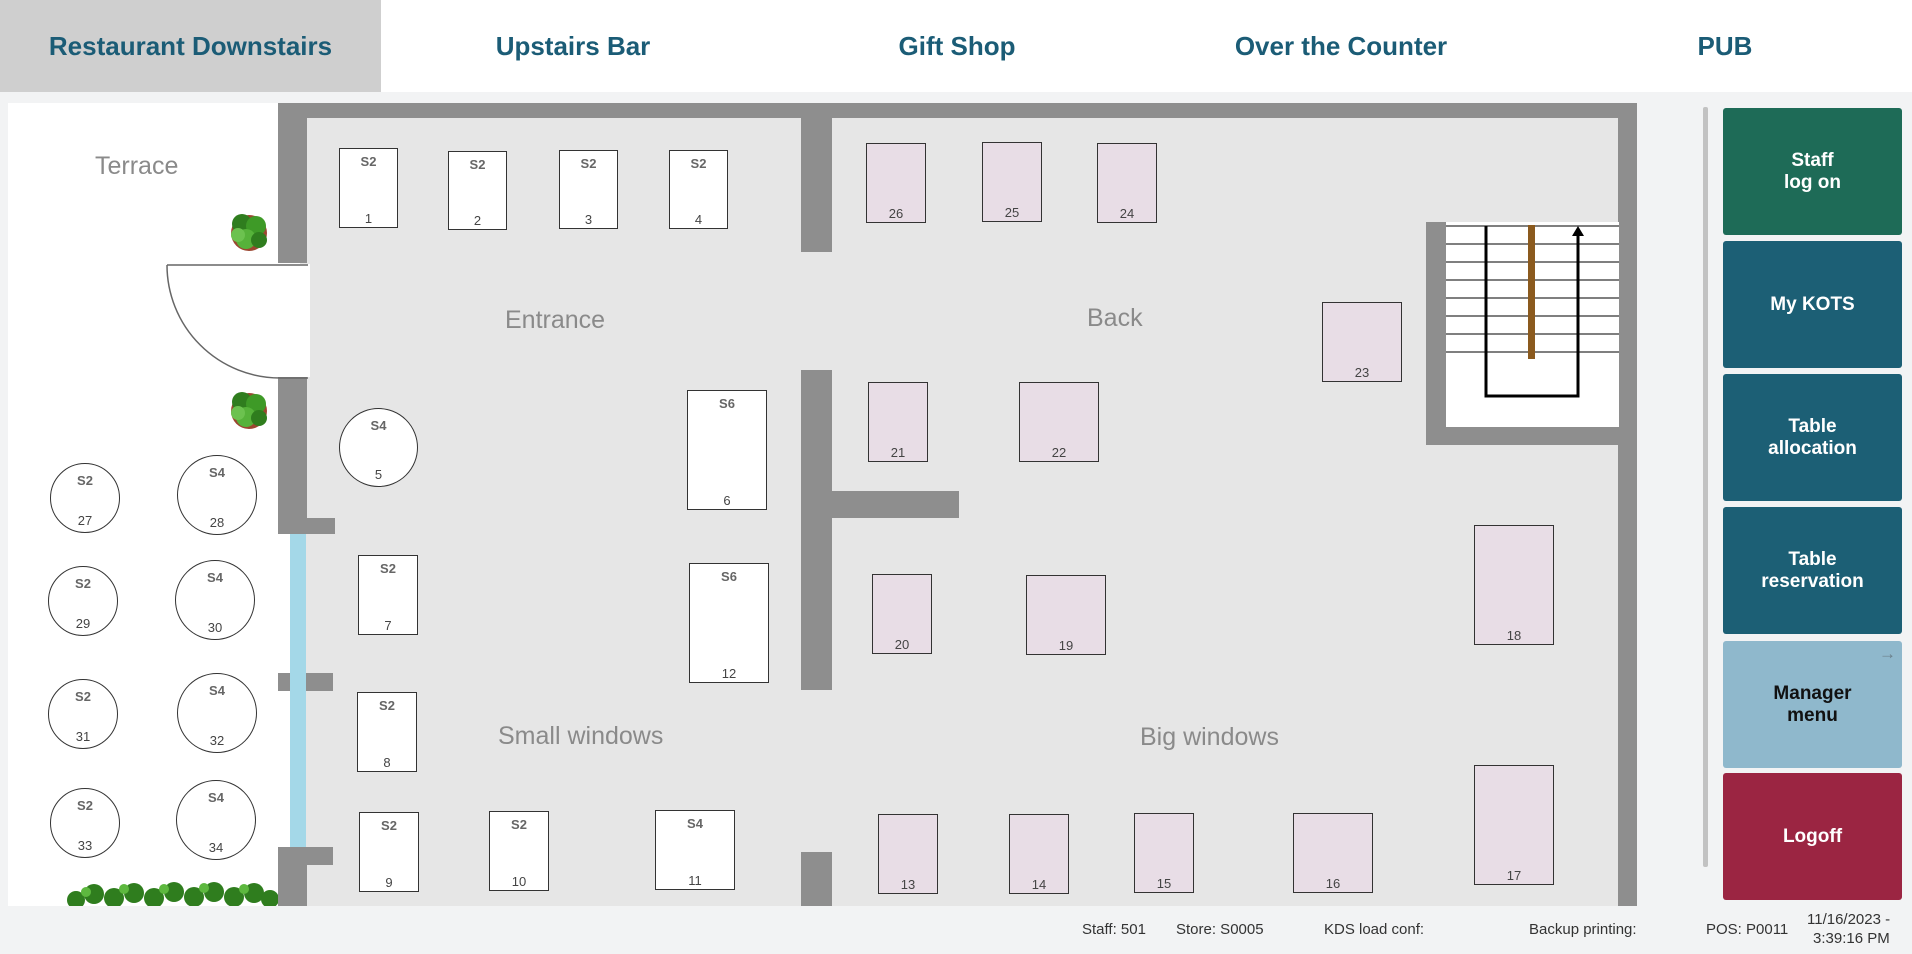 Image resolution: width=1912 pixels, height=954 pixels. What do you see at coordinates (902, 614) in the screenshot?
I see `table-20: 20` at bounding box center [902, 614].